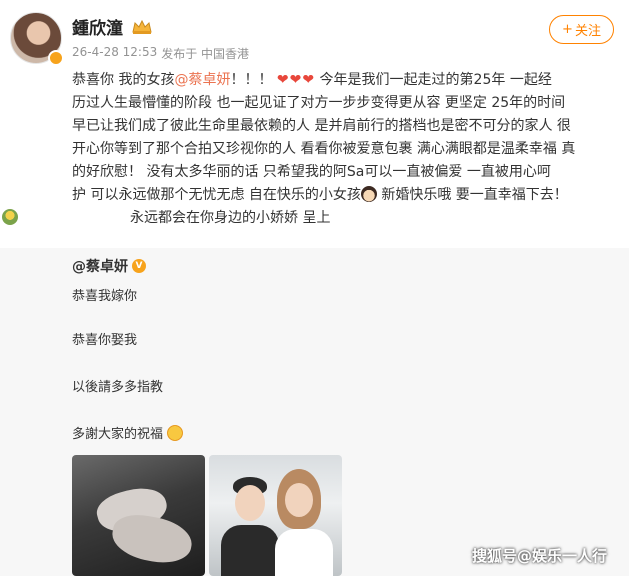 This screenshot has height=576, width=629. I want to click on post-line: 恭喜你 我的女孩@蔡卓妍！！！ ❤❤❤ 今年是我们一起走过的第25年 一起经, so click(347, 80).